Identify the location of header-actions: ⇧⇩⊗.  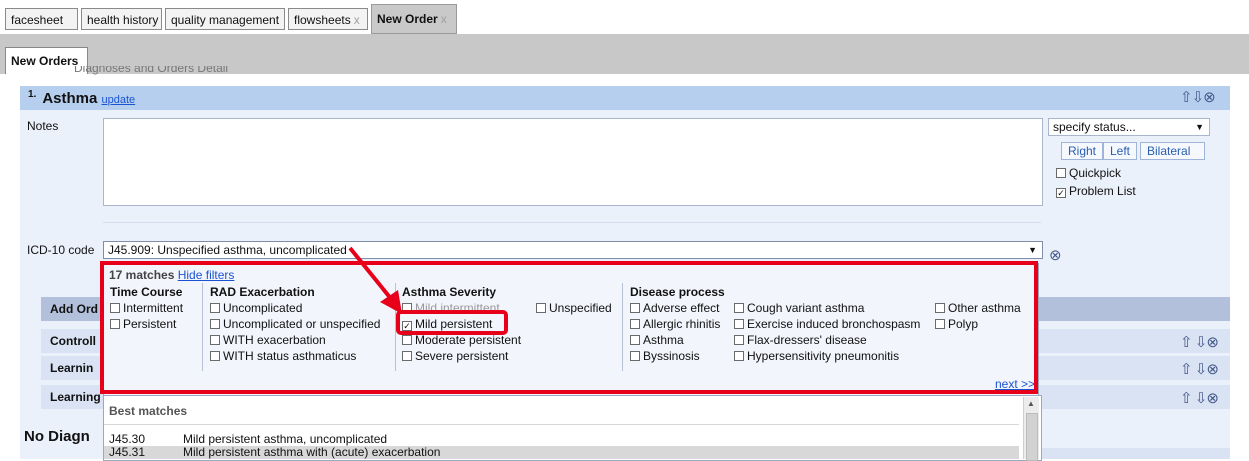
(1198, 97).